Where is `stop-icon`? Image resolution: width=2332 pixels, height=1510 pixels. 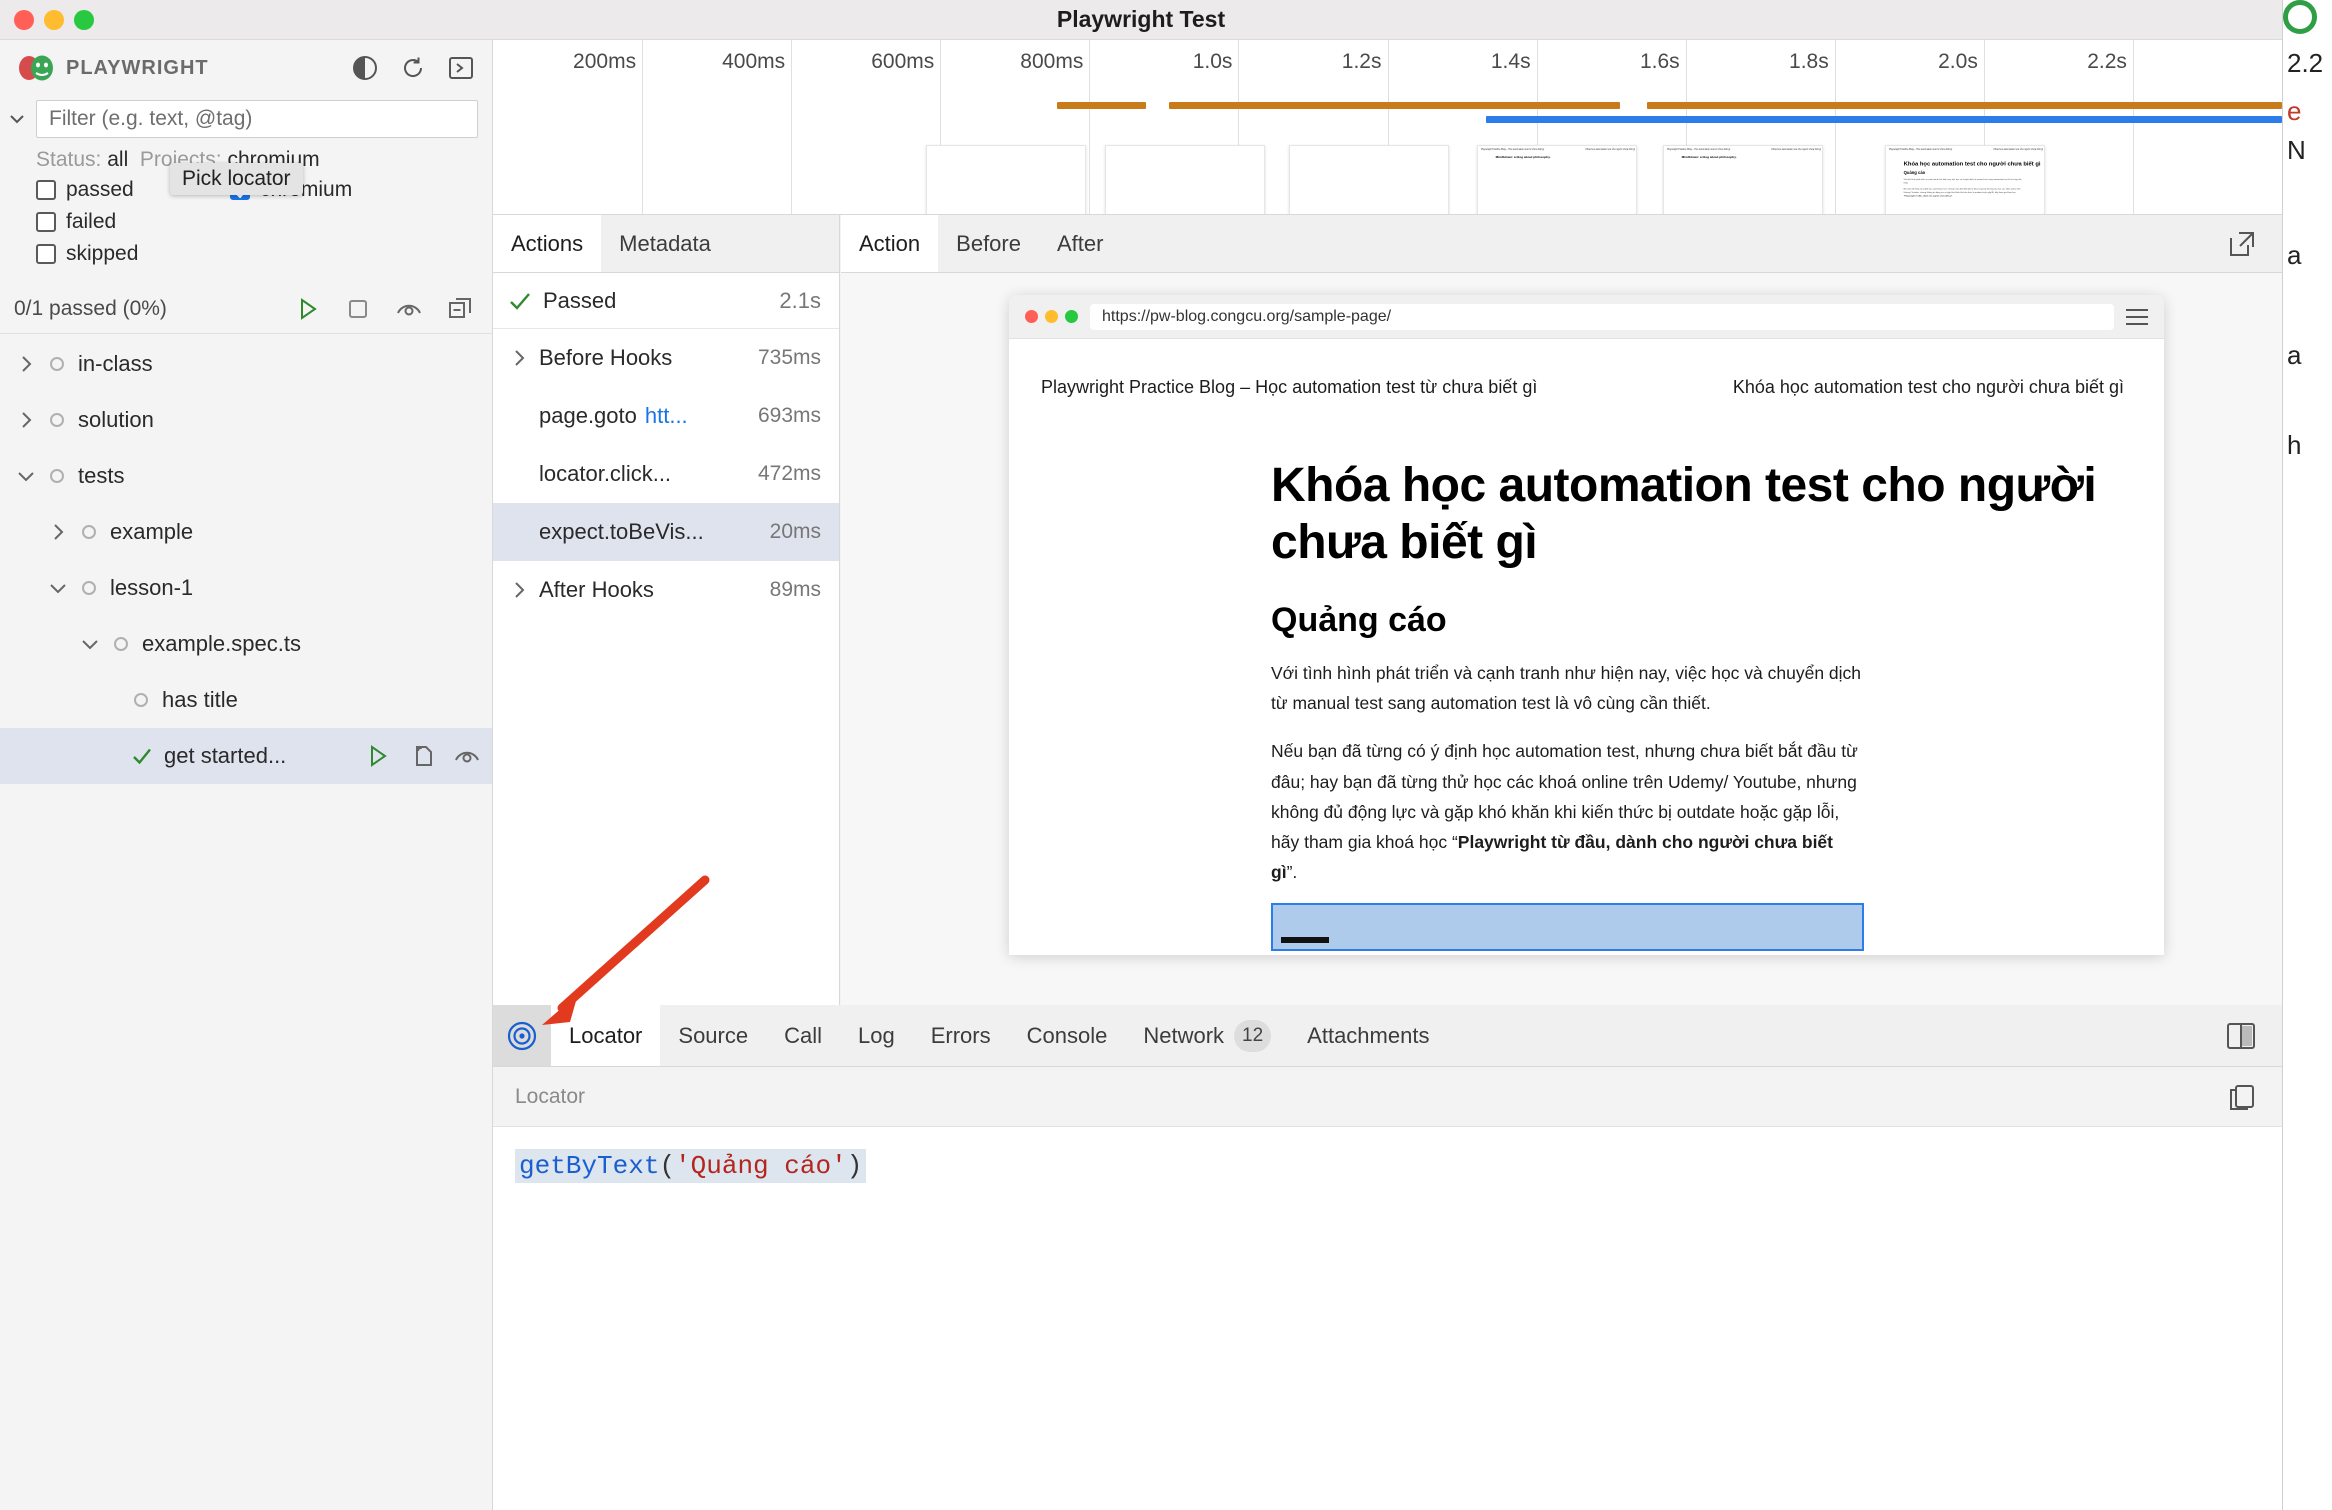 stop-icon is located at coordinates (358, 309).